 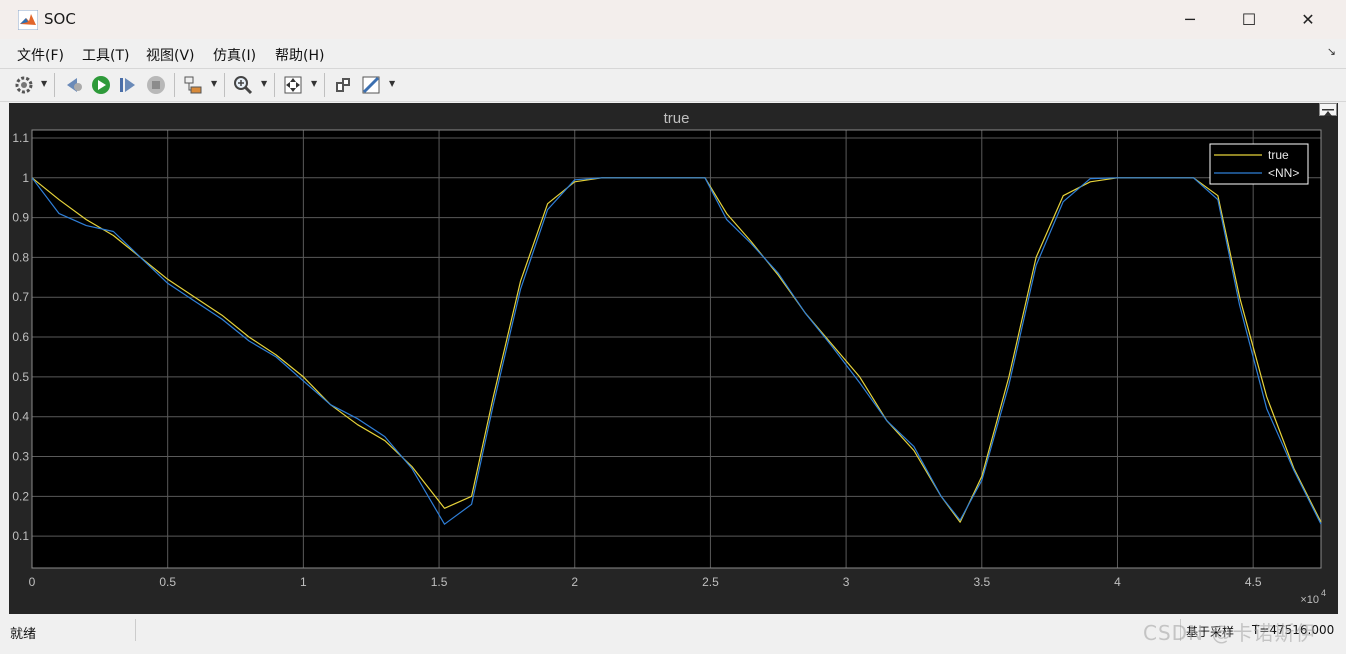 I want to click on step-forward-icon, so click(x=128, y=85).